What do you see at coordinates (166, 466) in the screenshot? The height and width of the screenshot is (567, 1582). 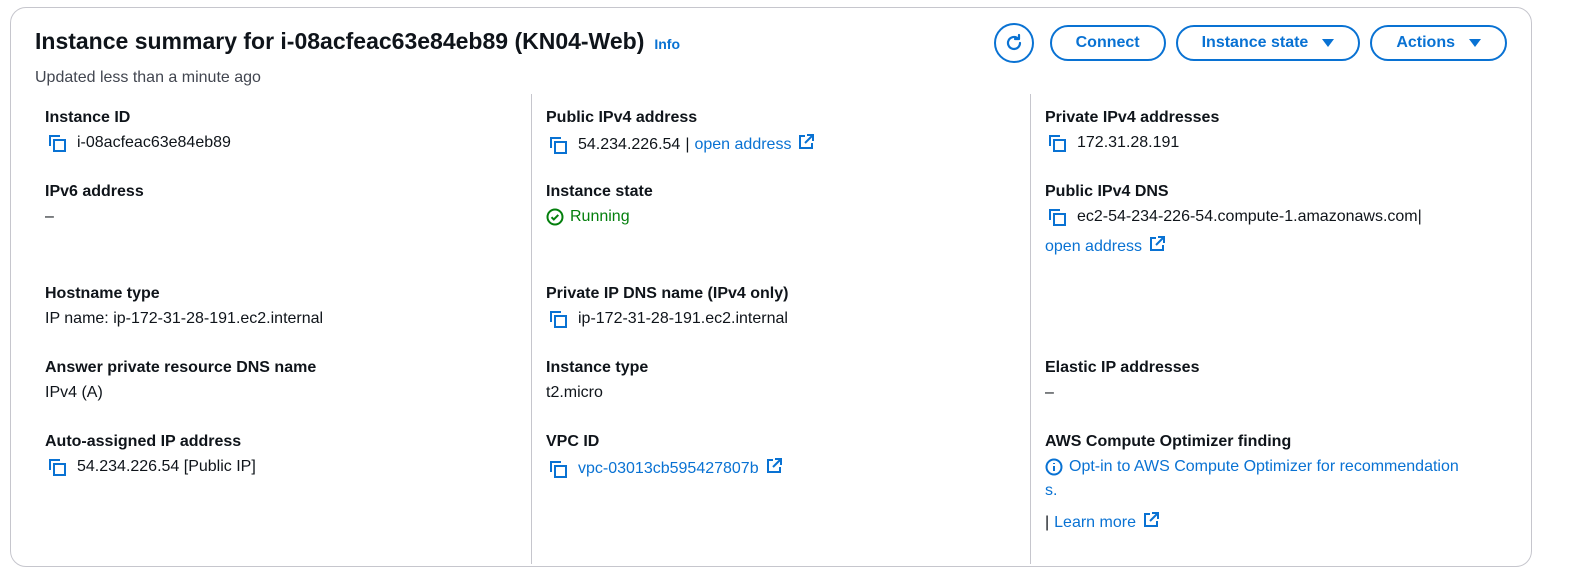 I see `auto-ip-value: 54.234.226.54 [Public IP]` at bounding box center [166, 466].